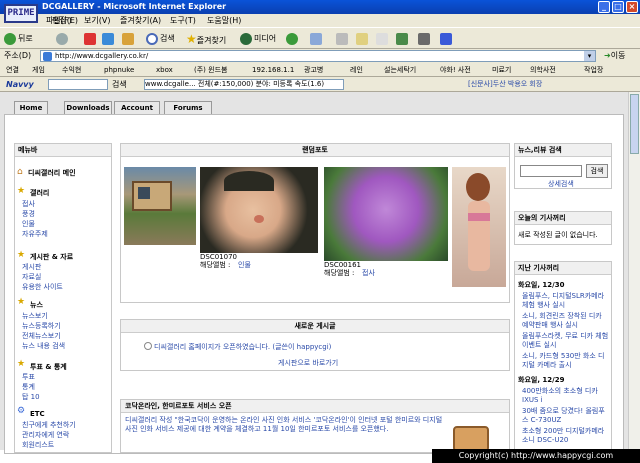  What do you see at coordinates (566, 361) in the screenshot?
I see `news-item: 소니, 카드형 530만 화소 디지털 카메라 출시` at bounding box center [566, 361].